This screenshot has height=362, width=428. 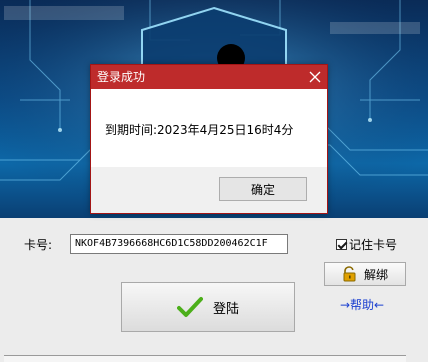 What do you see at coordinates (349, 274) in the screenshot?
I see `lock-open-icon` at bounding box center [349, 274].